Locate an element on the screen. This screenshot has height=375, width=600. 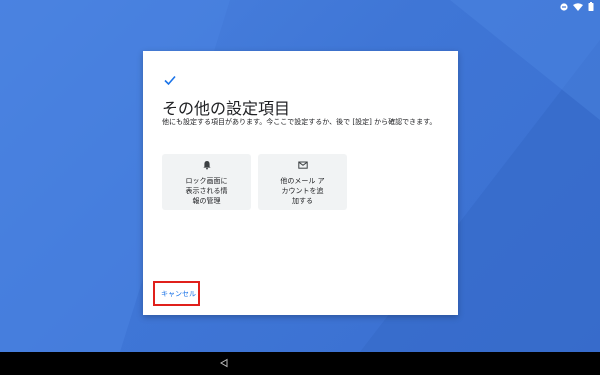
check-icon is located at coordinates (170, 80).